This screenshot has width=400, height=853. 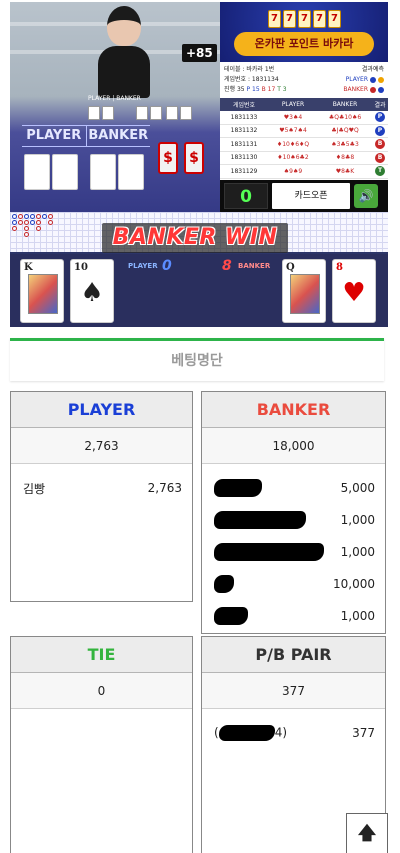 What do you see at coordinates (246, 196) in the screenshot?
I see `count-display: 0` at bounding box center [246, 196].